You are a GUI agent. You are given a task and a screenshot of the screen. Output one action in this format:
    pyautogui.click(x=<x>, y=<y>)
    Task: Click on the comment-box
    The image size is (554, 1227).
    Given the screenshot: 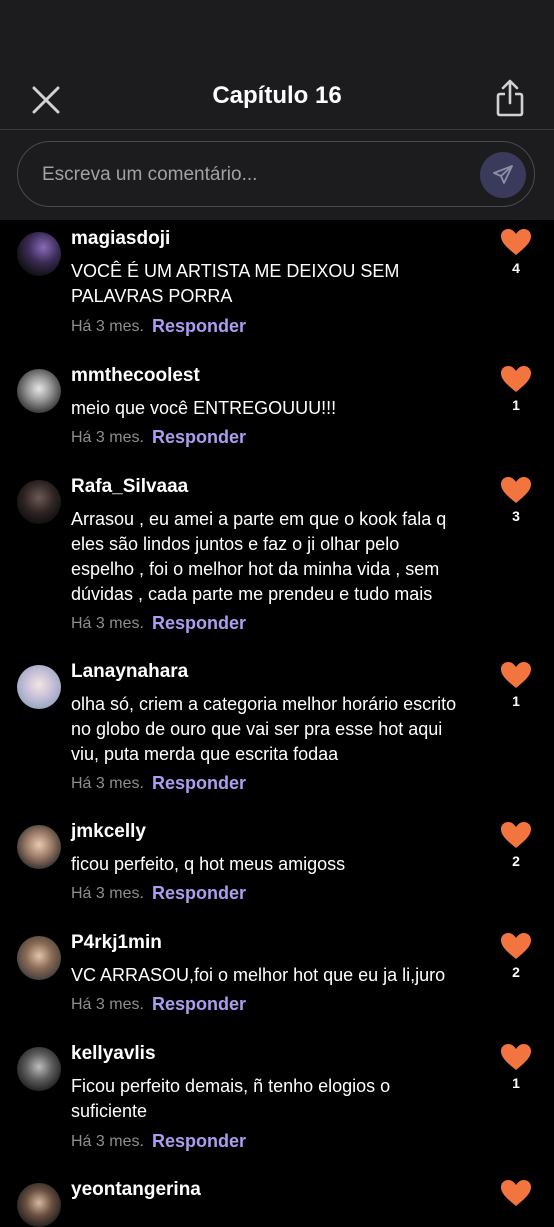 What is the action you would take?
    pyautogui.click(x=276, y=174)
    